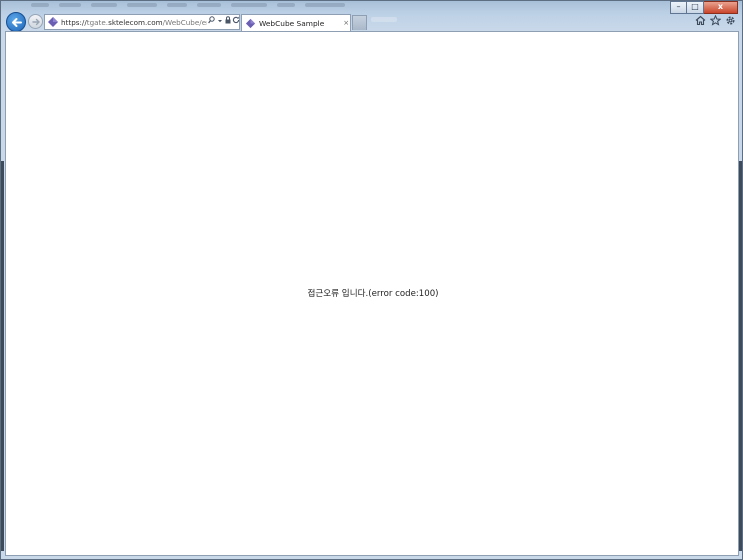  What do you see at coordinates (211, 22) in the screenshot?
I see `search-icon` at bounding box center [211, 22].